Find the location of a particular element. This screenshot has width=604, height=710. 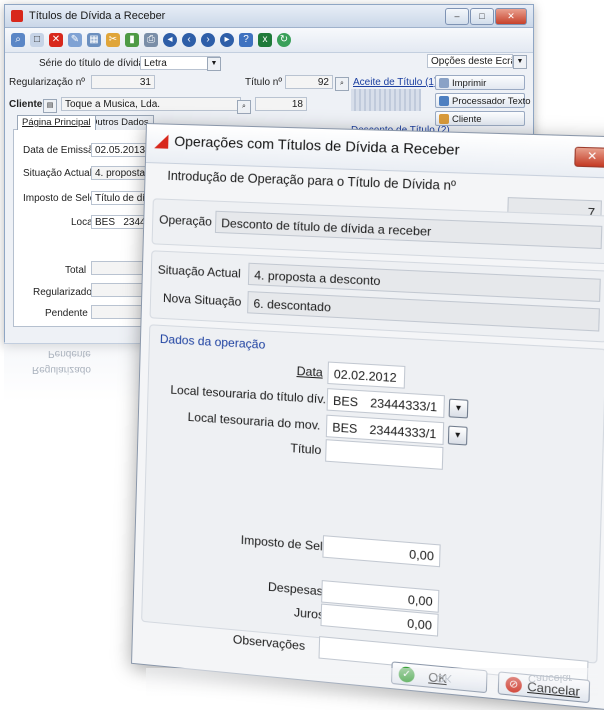

close-button: ✕ is located at coordinates (511, 16).